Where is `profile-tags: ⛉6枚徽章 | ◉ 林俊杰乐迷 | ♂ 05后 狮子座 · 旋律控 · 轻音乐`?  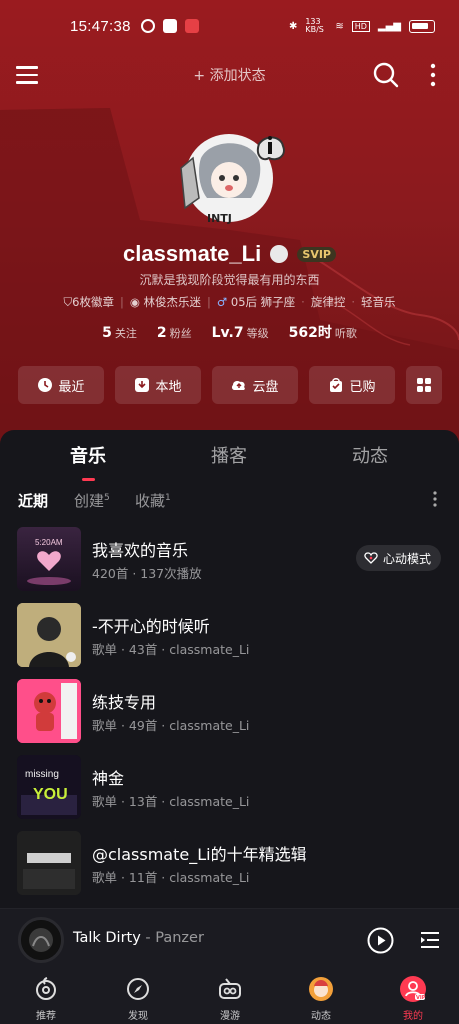
profile-tags: ⛉6枚徽章 | ◉ 林俊杰乐迷 | ♂ 05后 狮子座 · 旋律控 · 轻音乐 is located at coordinates (229, 302).